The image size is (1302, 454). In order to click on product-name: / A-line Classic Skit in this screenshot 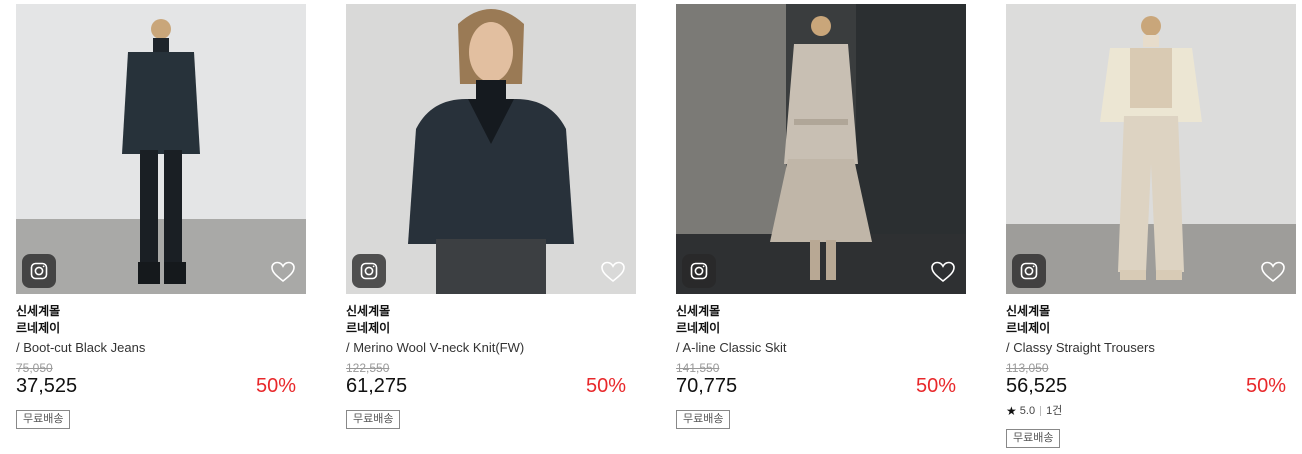, I will do `click(731, 348)`.